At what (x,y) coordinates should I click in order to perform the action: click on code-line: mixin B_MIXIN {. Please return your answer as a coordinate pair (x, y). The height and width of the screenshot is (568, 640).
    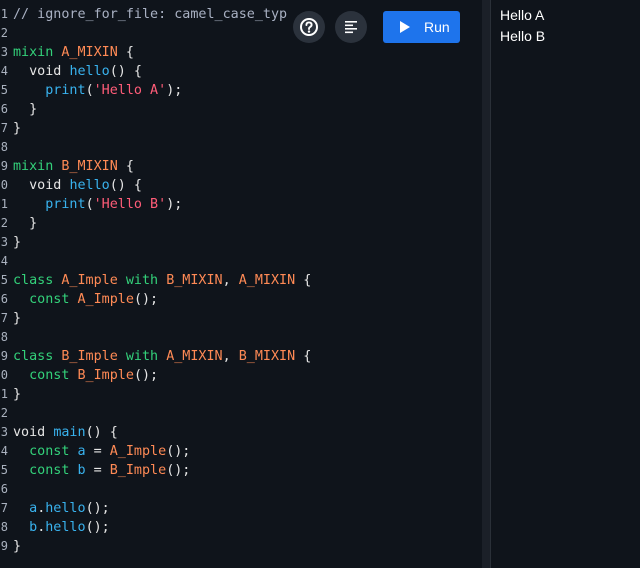
    Looking at the image, I should click on (247, 166).